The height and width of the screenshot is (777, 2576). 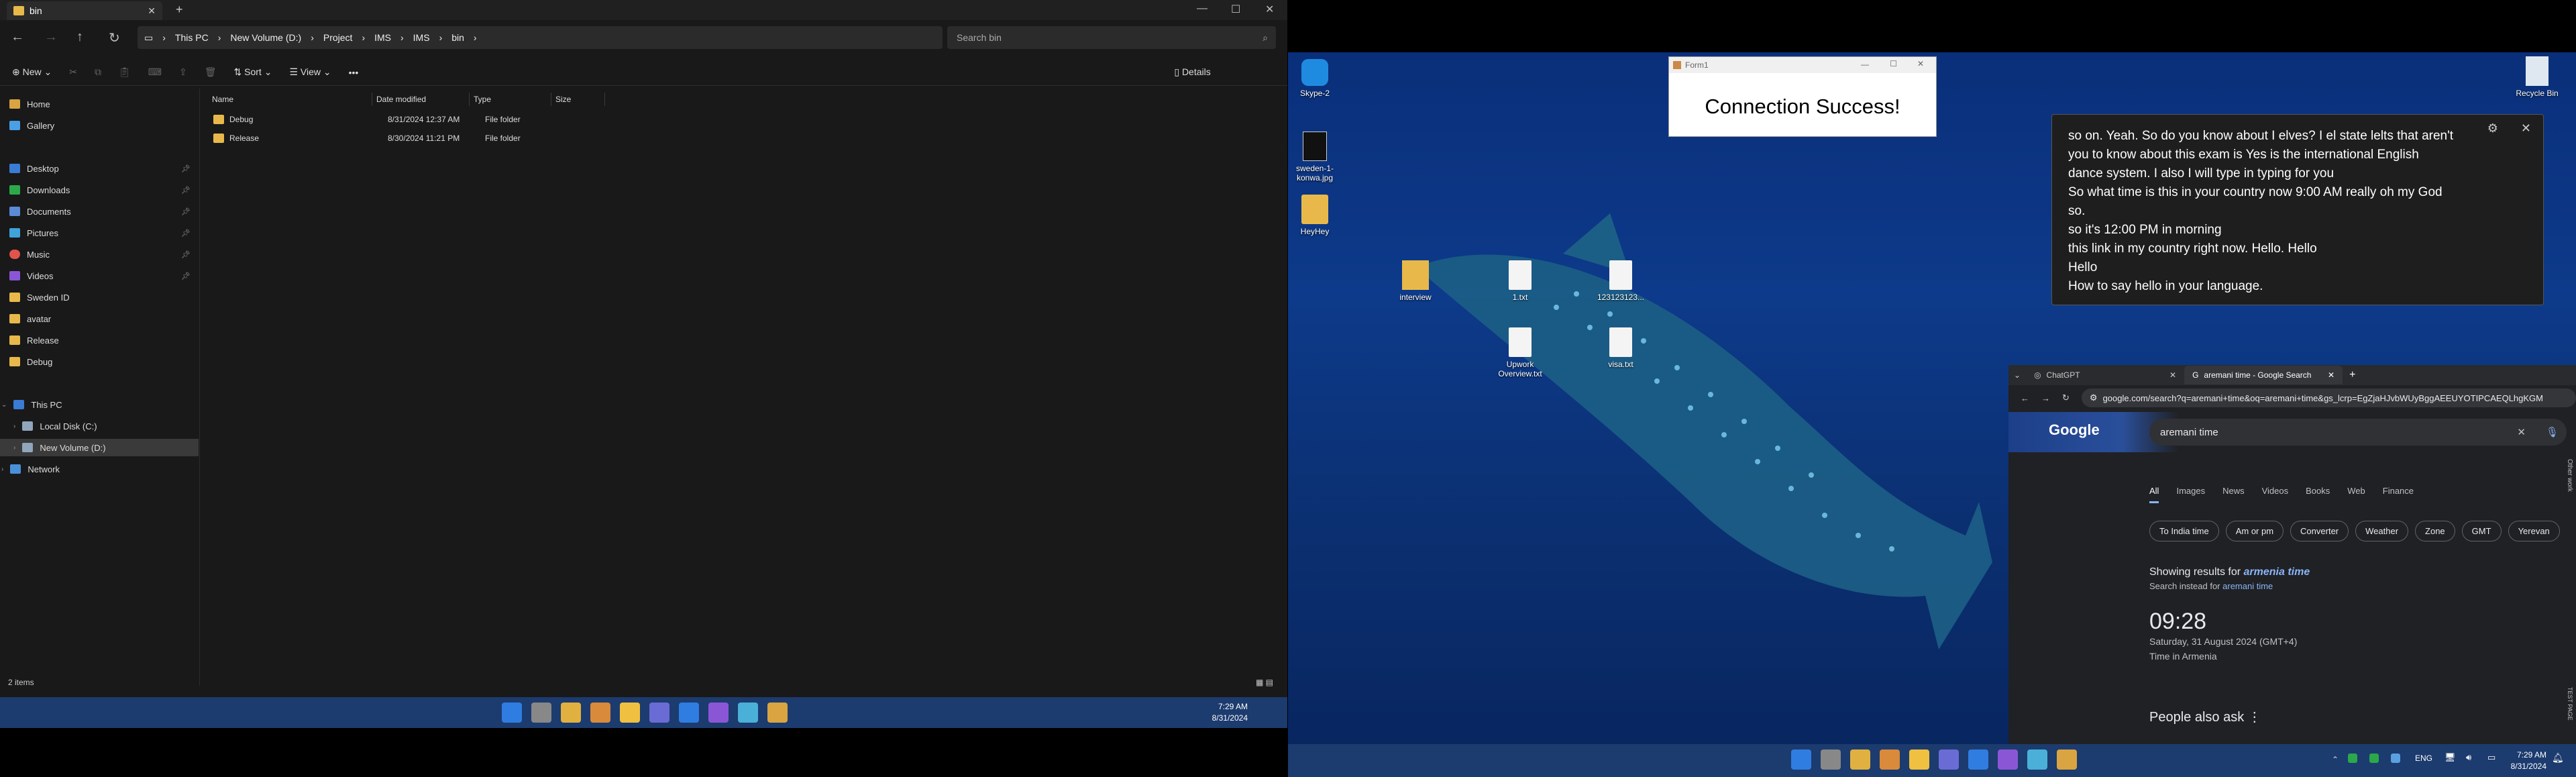 I want to click on file-row: Debug 8/31/2024 12:37 AM File folder, so click(x=390, y=119).